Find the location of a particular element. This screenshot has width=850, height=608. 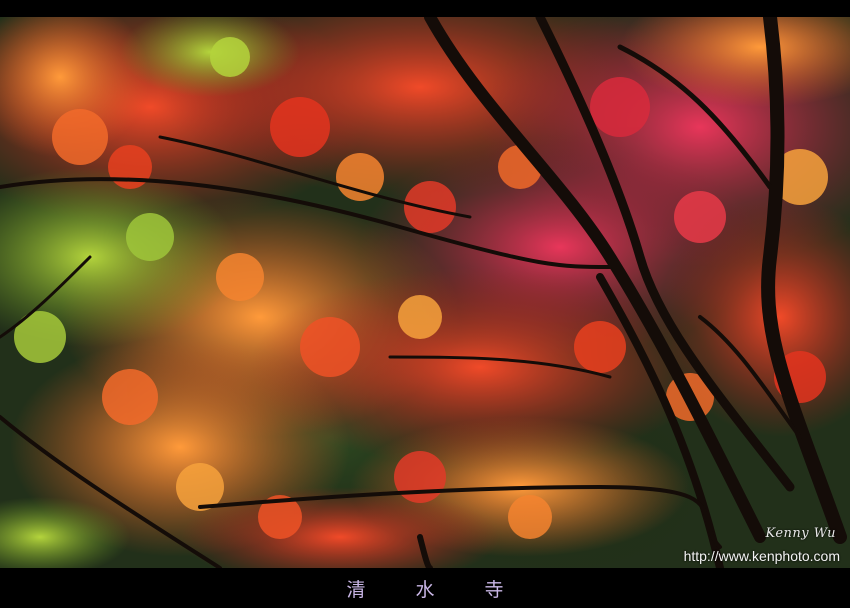

photographer-signature: Kenny Wu is located at coordinates (800, 533).